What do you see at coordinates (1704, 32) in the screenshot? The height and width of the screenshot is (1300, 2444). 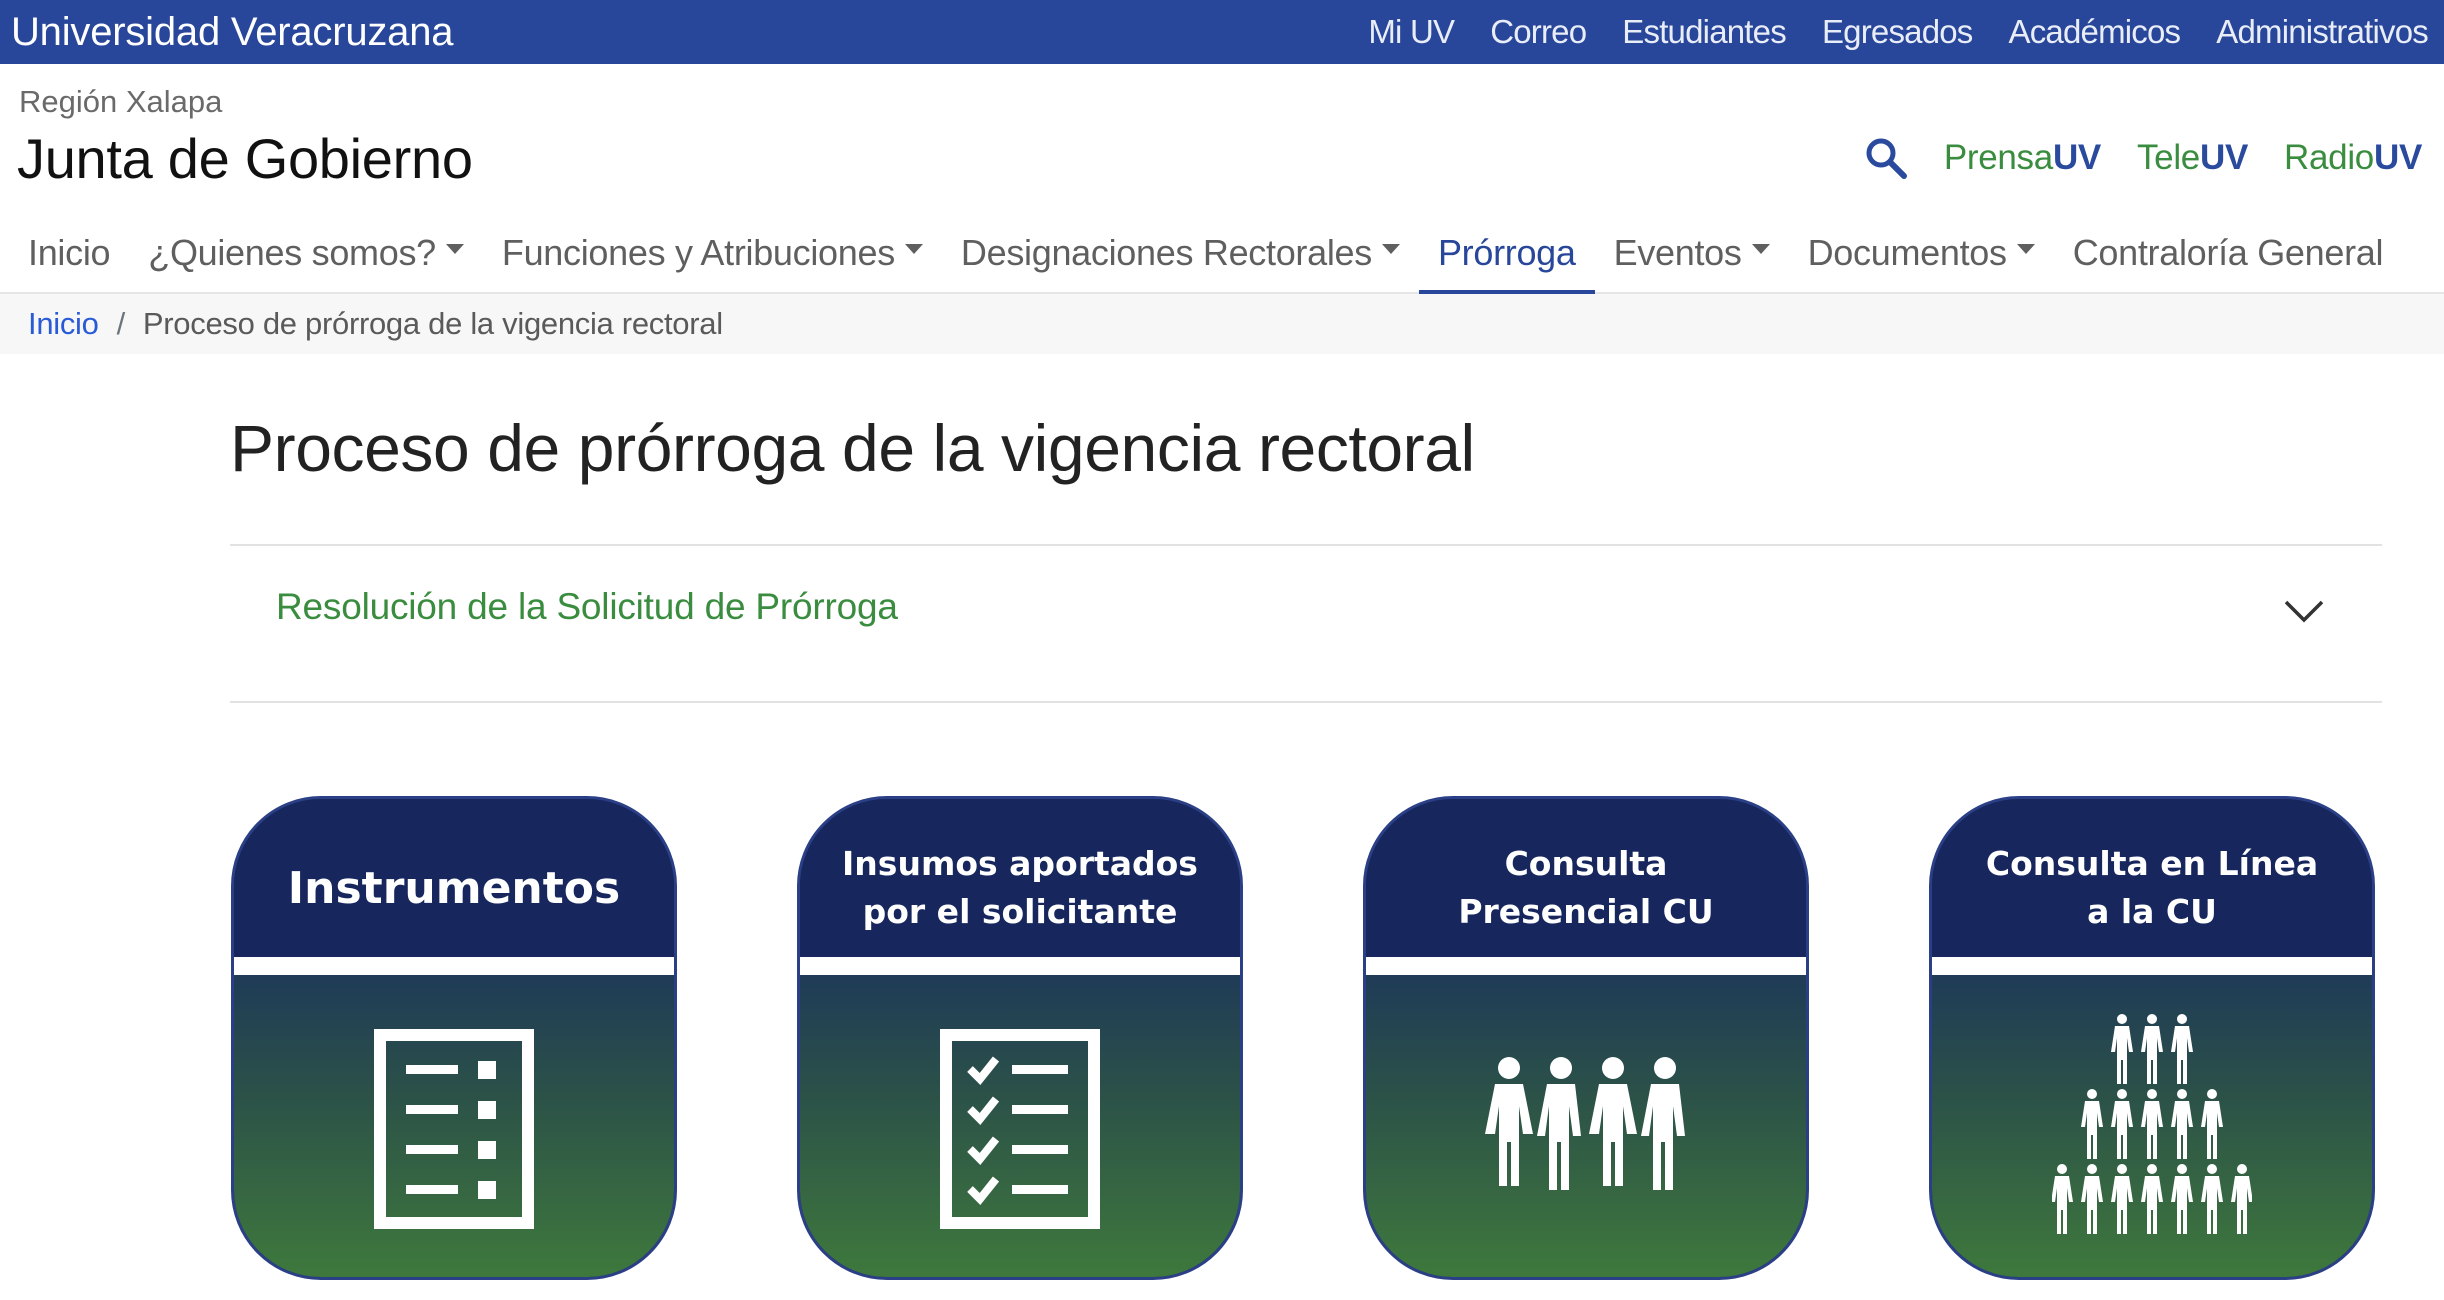 I see `top-link-estudiantes: Estudiantes` at bounding box center [1704, 32].